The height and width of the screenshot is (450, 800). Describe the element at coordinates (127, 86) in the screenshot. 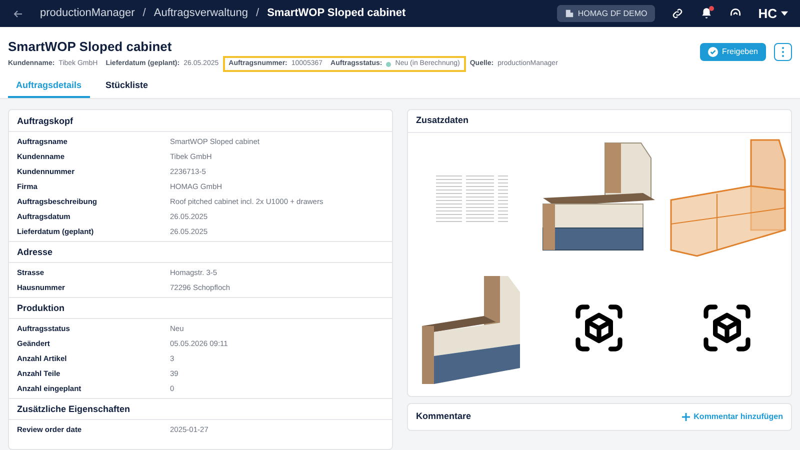

I see `tab: Stückliste` at that location.